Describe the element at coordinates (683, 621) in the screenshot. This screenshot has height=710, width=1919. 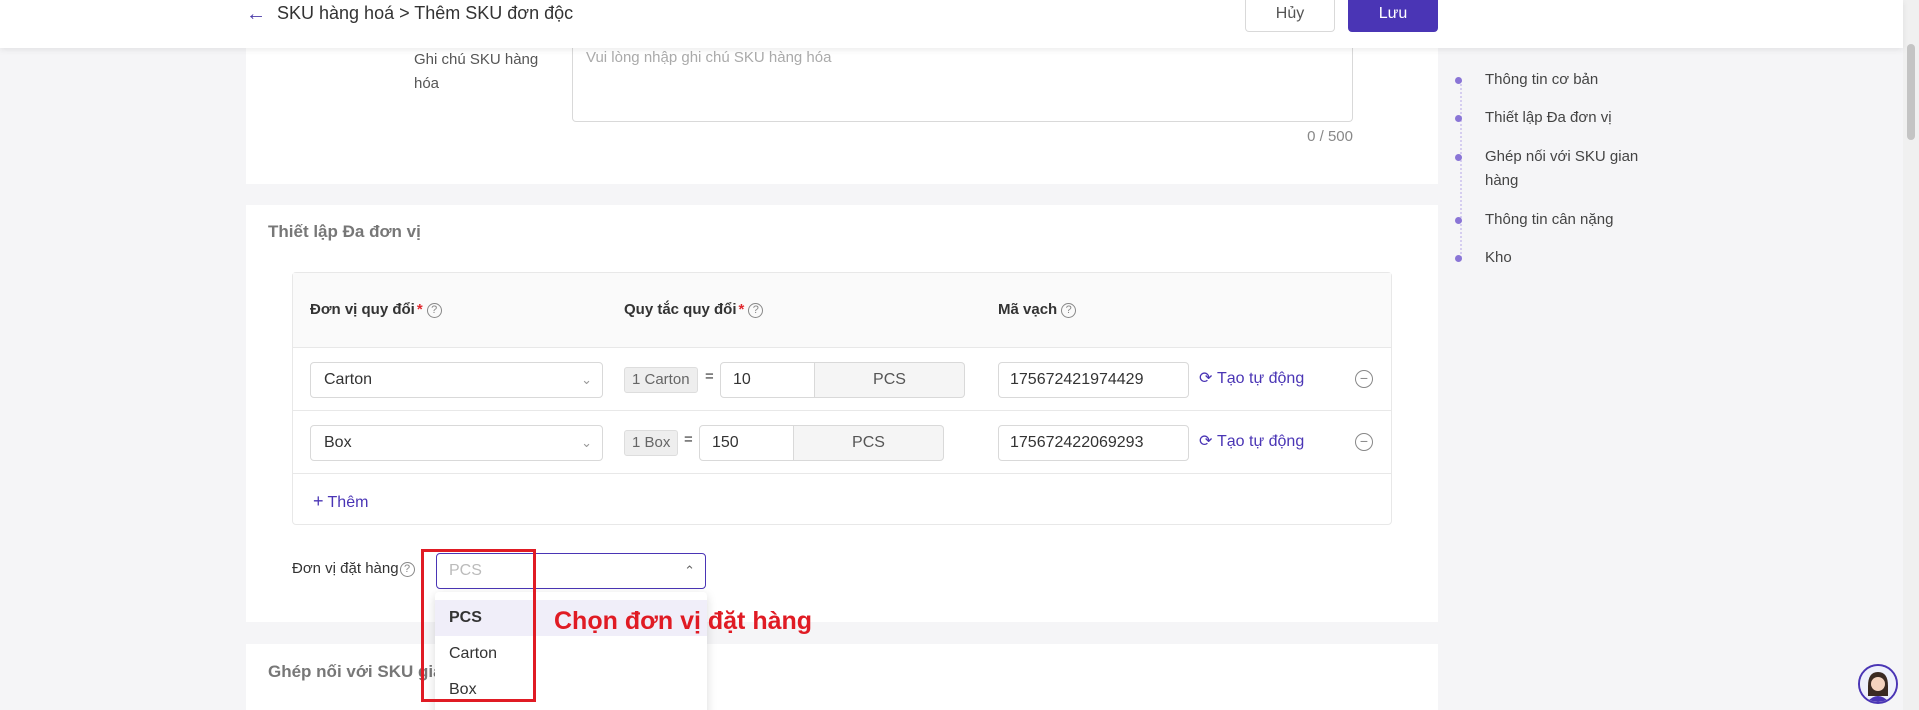
I see `annotation-text: Chọn đơn vị đặt hàng` at that location.